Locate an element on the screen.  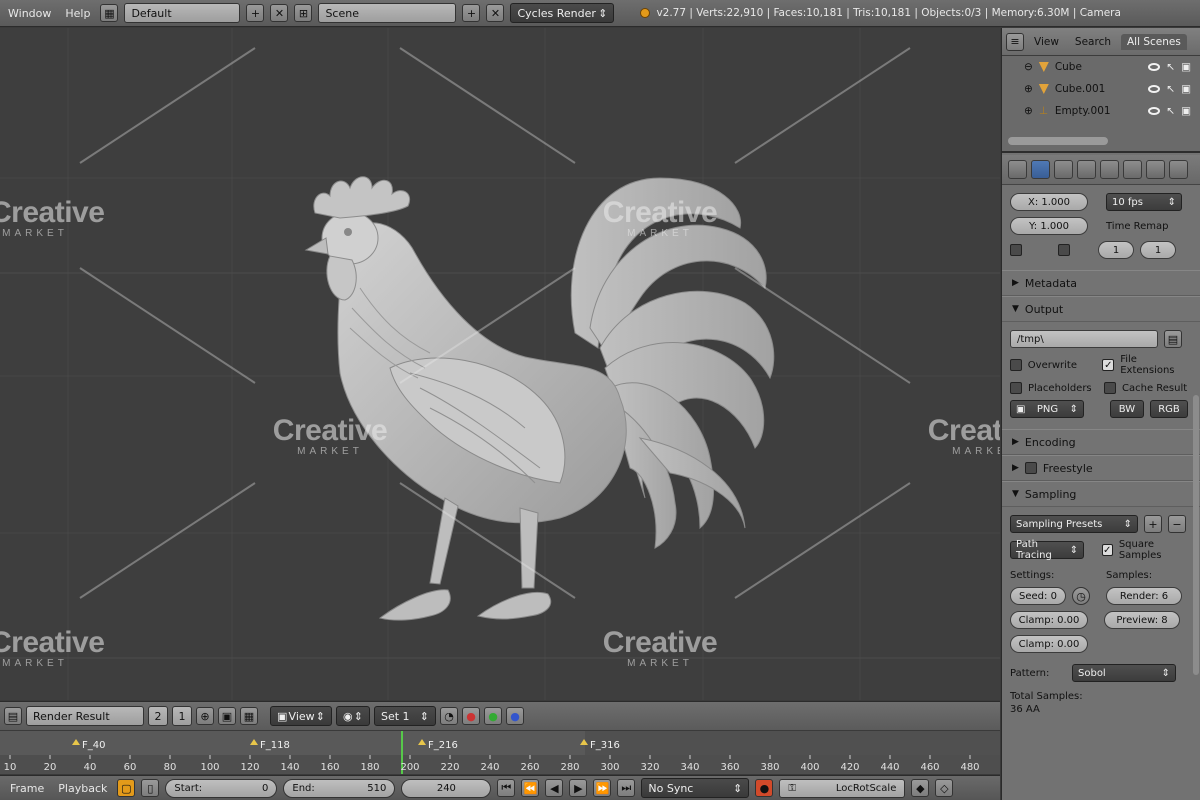
encoding-panel-header: ▶ Encoding is located at coordinates (1101, 442).